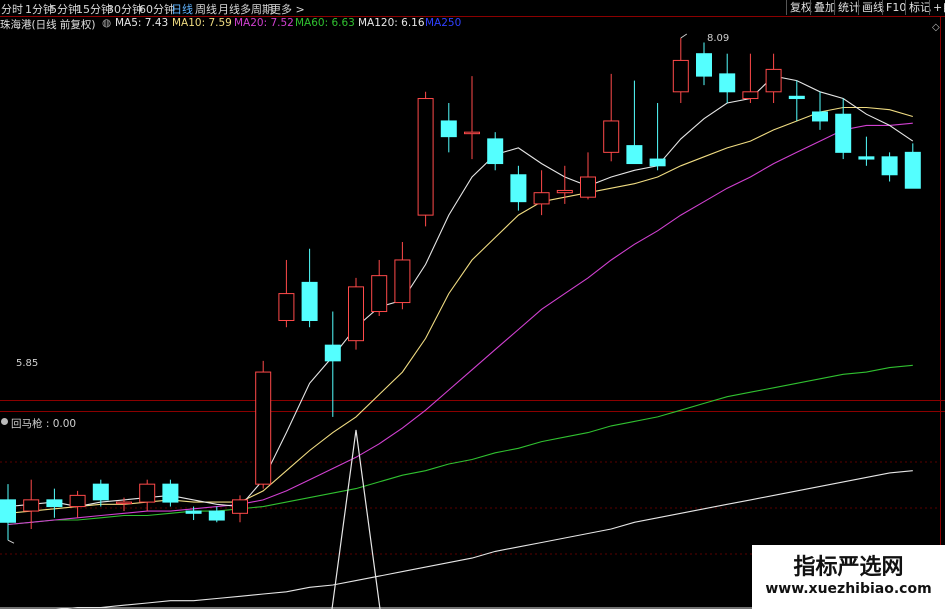 The width and height of the screenshot is (945, 609). What do you see at coordinates (44, 424) in the screenshot?
I see `indicator-label: 回马枪 : 0.00` at bounding box center [44, 424].